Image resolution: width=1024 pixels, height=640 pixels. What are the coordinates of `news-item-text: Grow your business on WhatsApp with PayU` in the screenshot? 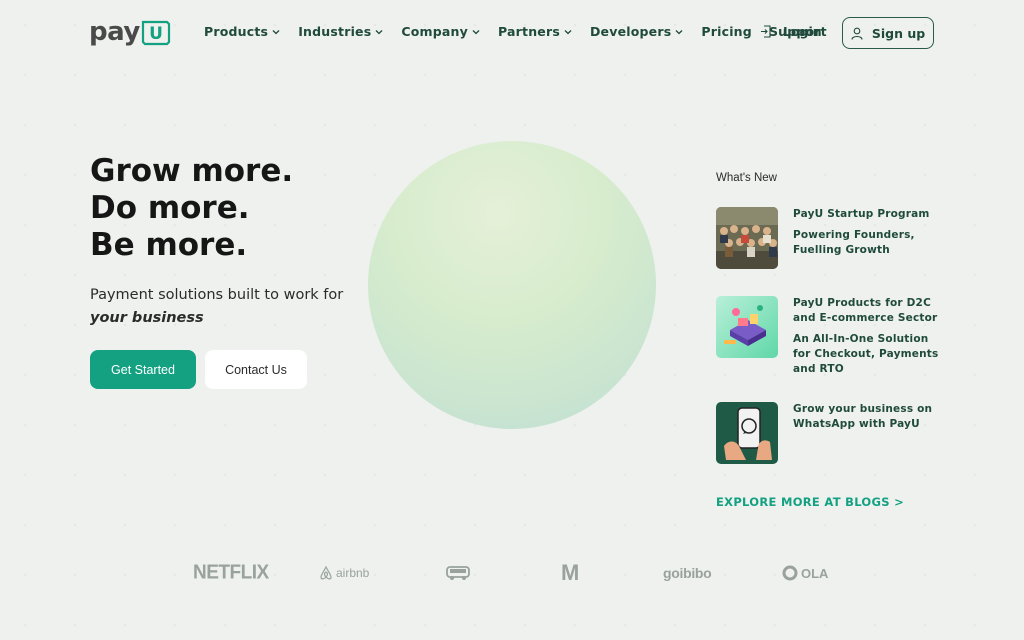 It's located at (868, 417).